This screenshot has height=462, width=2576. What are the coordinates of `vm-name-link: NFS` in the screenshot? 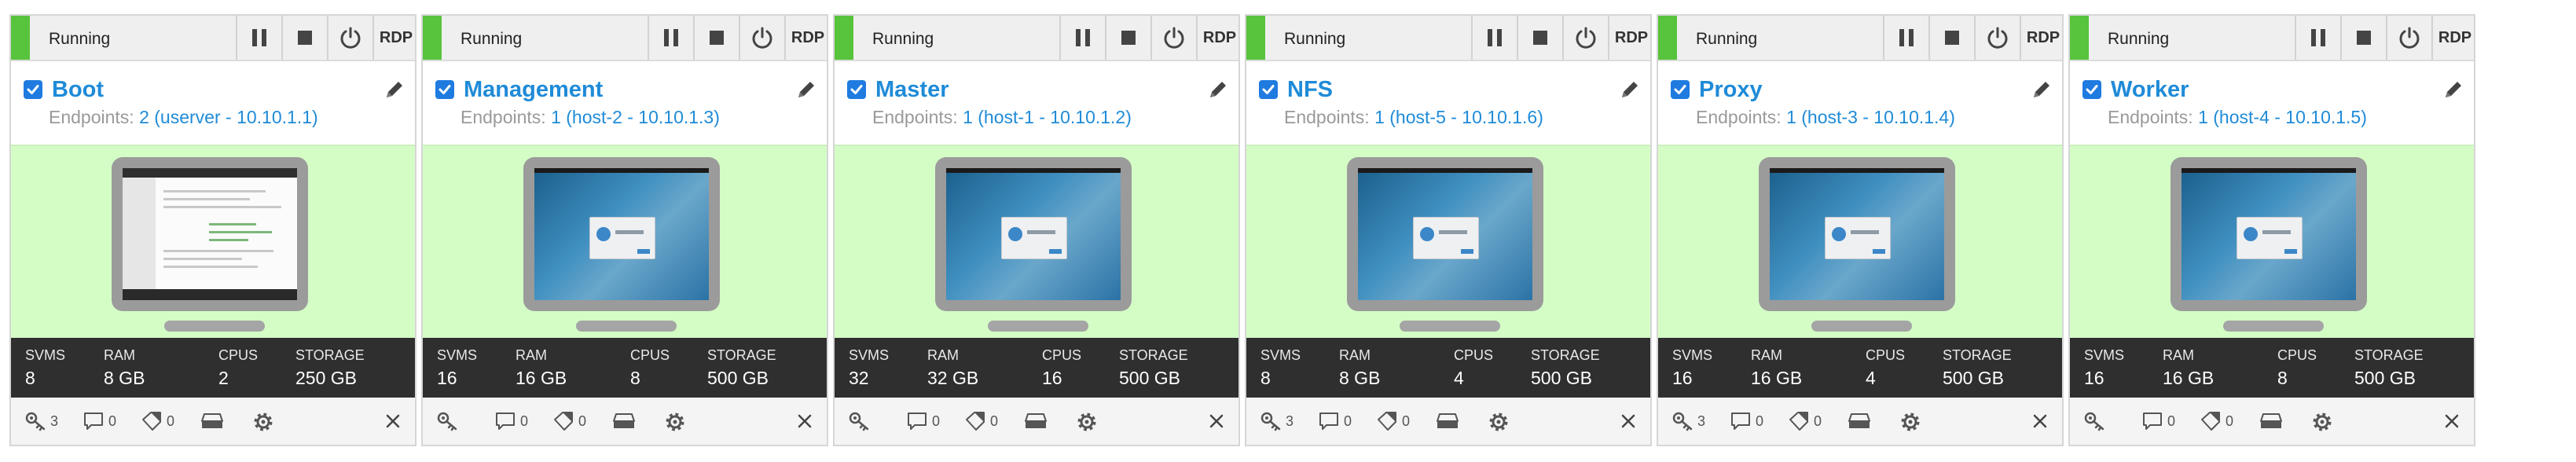 It's located at (1310, 90).